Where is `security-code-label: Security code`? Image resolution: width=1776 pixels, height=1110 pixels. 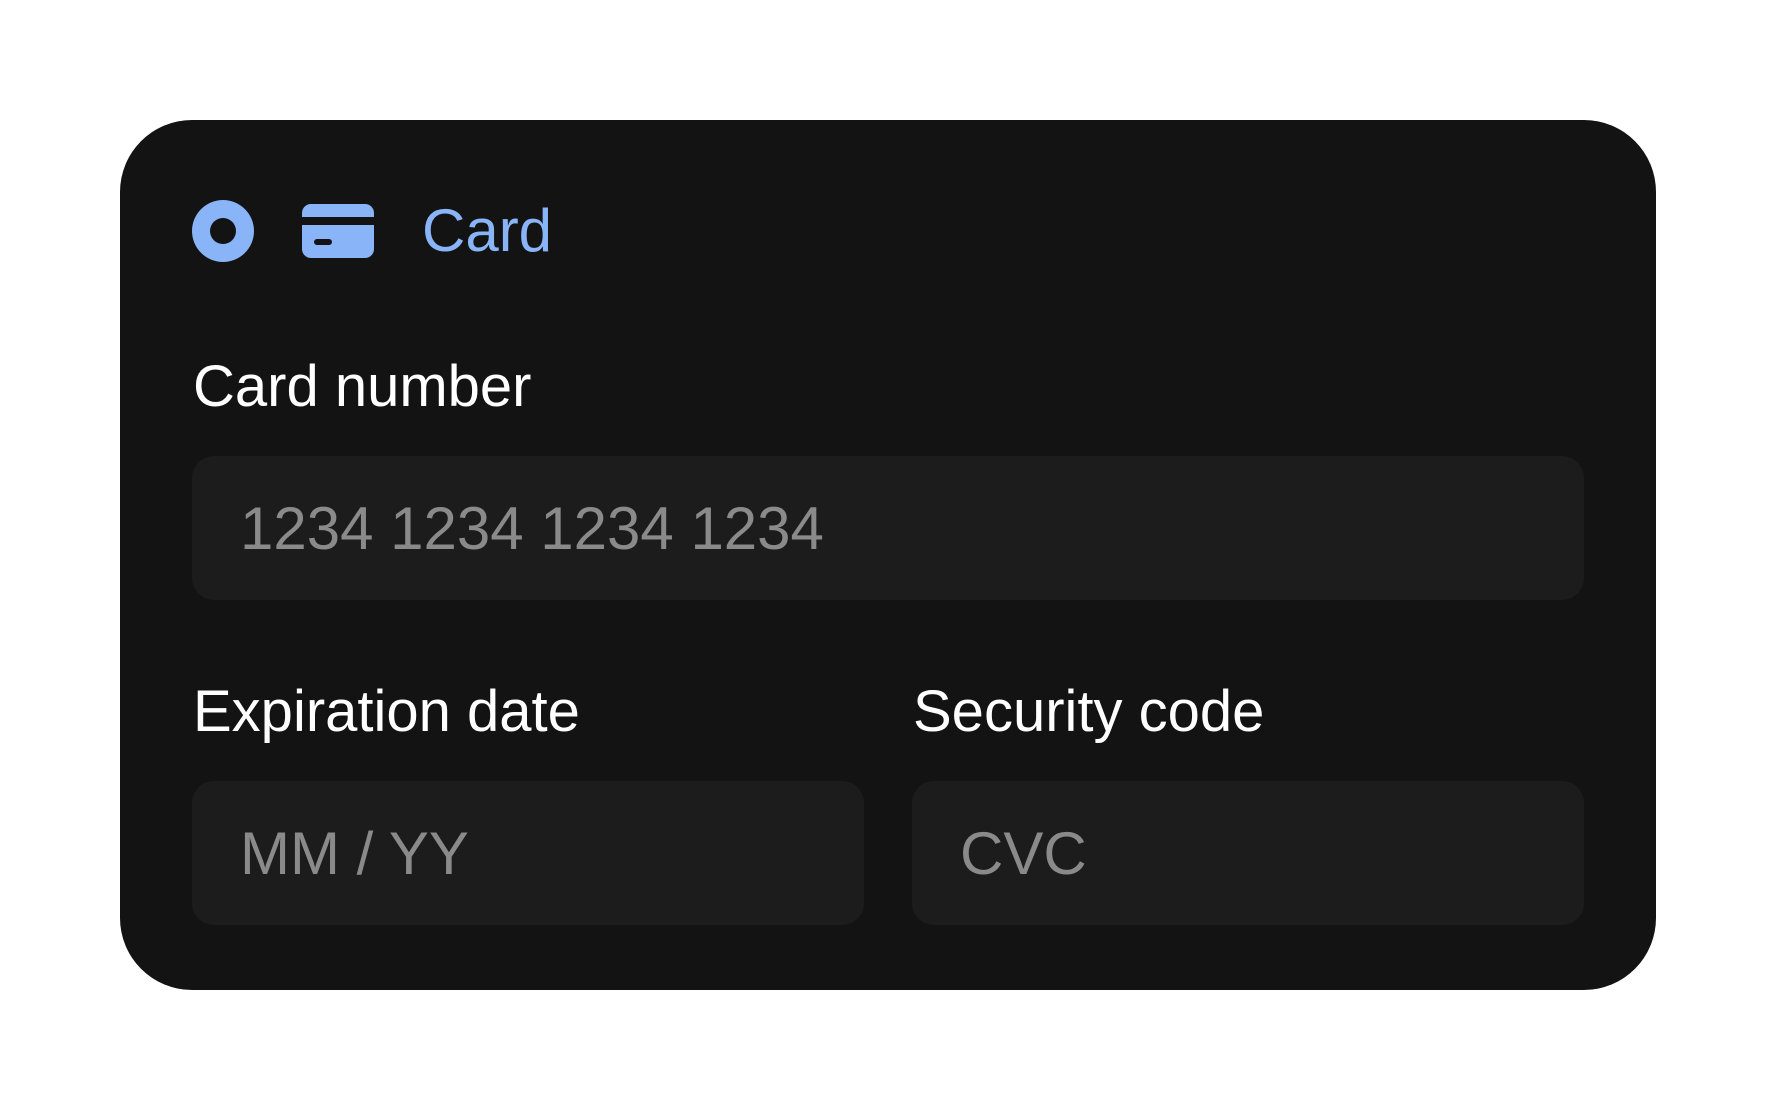 security-code-label: Security code is located at coordinates (1089, 711).